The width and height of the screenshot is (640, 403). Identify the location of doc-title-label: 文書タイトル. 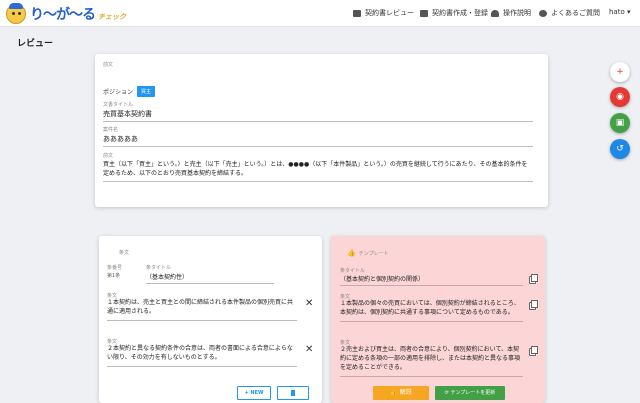
(118, 105).